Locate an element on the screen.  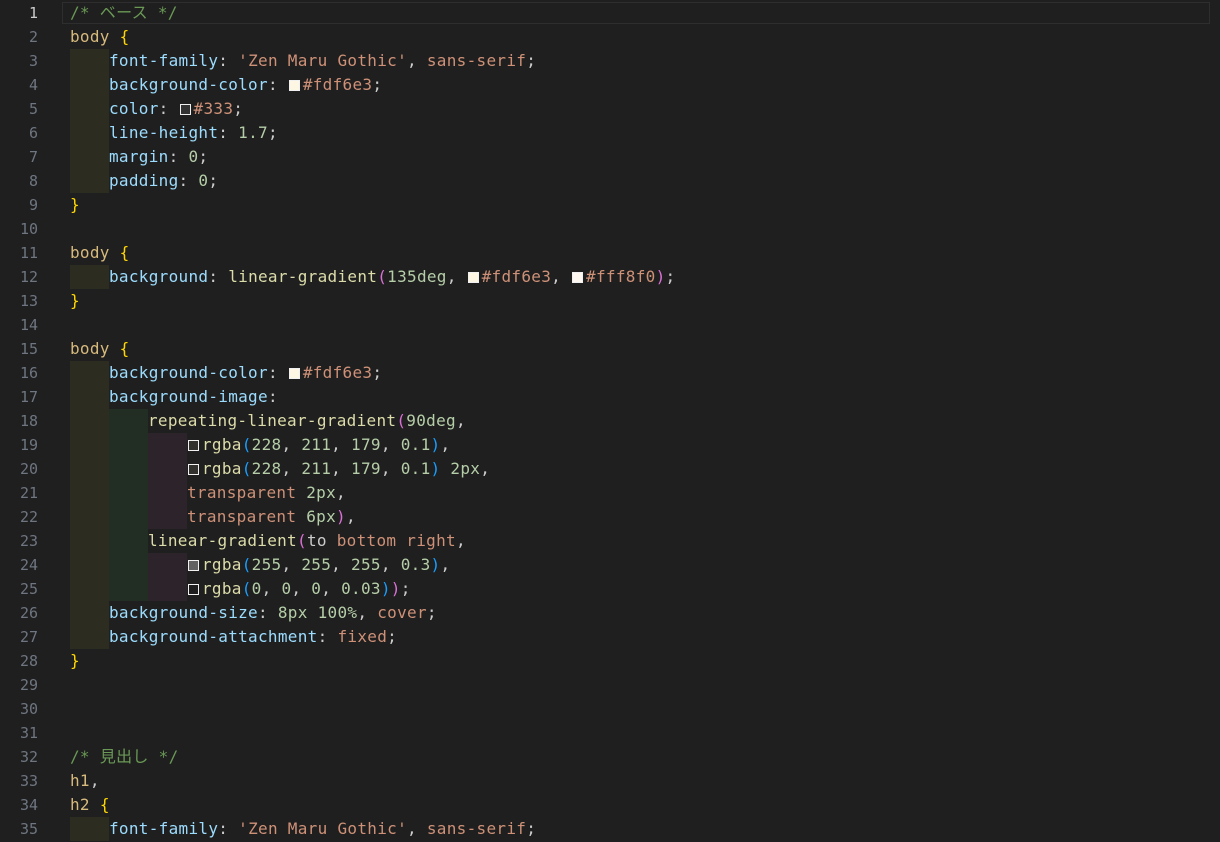
code-token: 255 is located at coordinates (366, 564).